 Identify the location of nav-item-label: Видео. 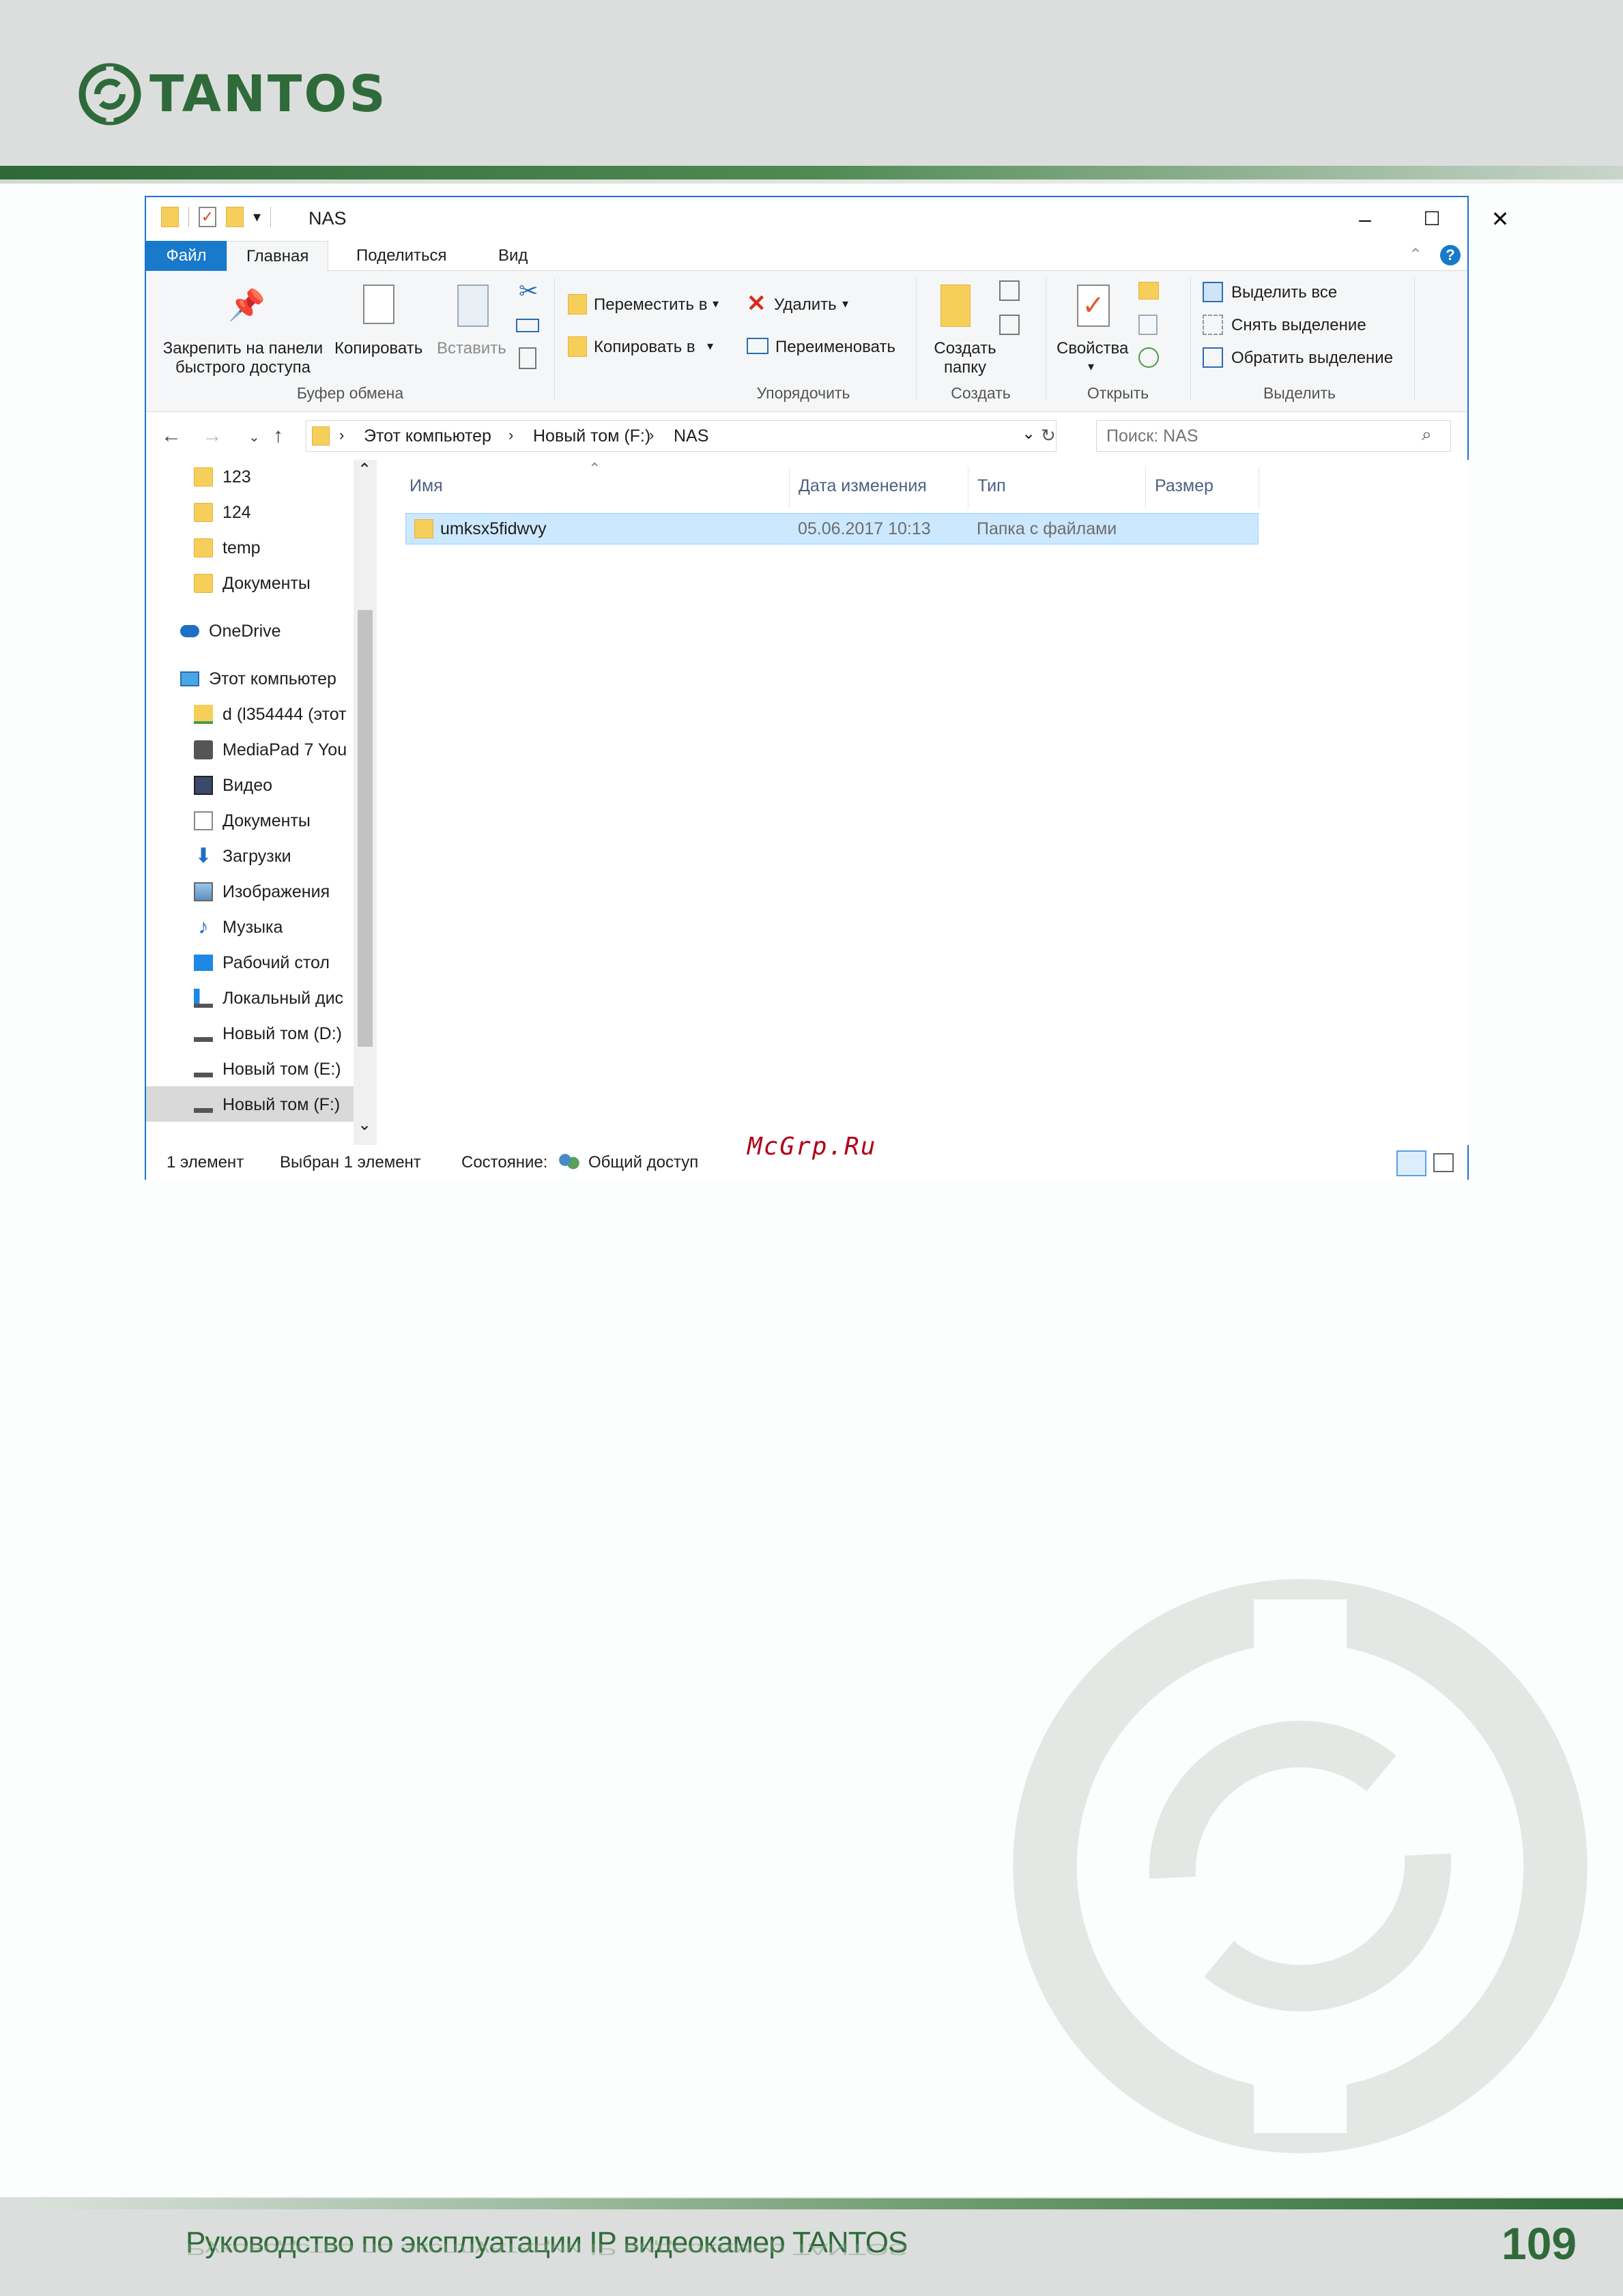
(247, 785).